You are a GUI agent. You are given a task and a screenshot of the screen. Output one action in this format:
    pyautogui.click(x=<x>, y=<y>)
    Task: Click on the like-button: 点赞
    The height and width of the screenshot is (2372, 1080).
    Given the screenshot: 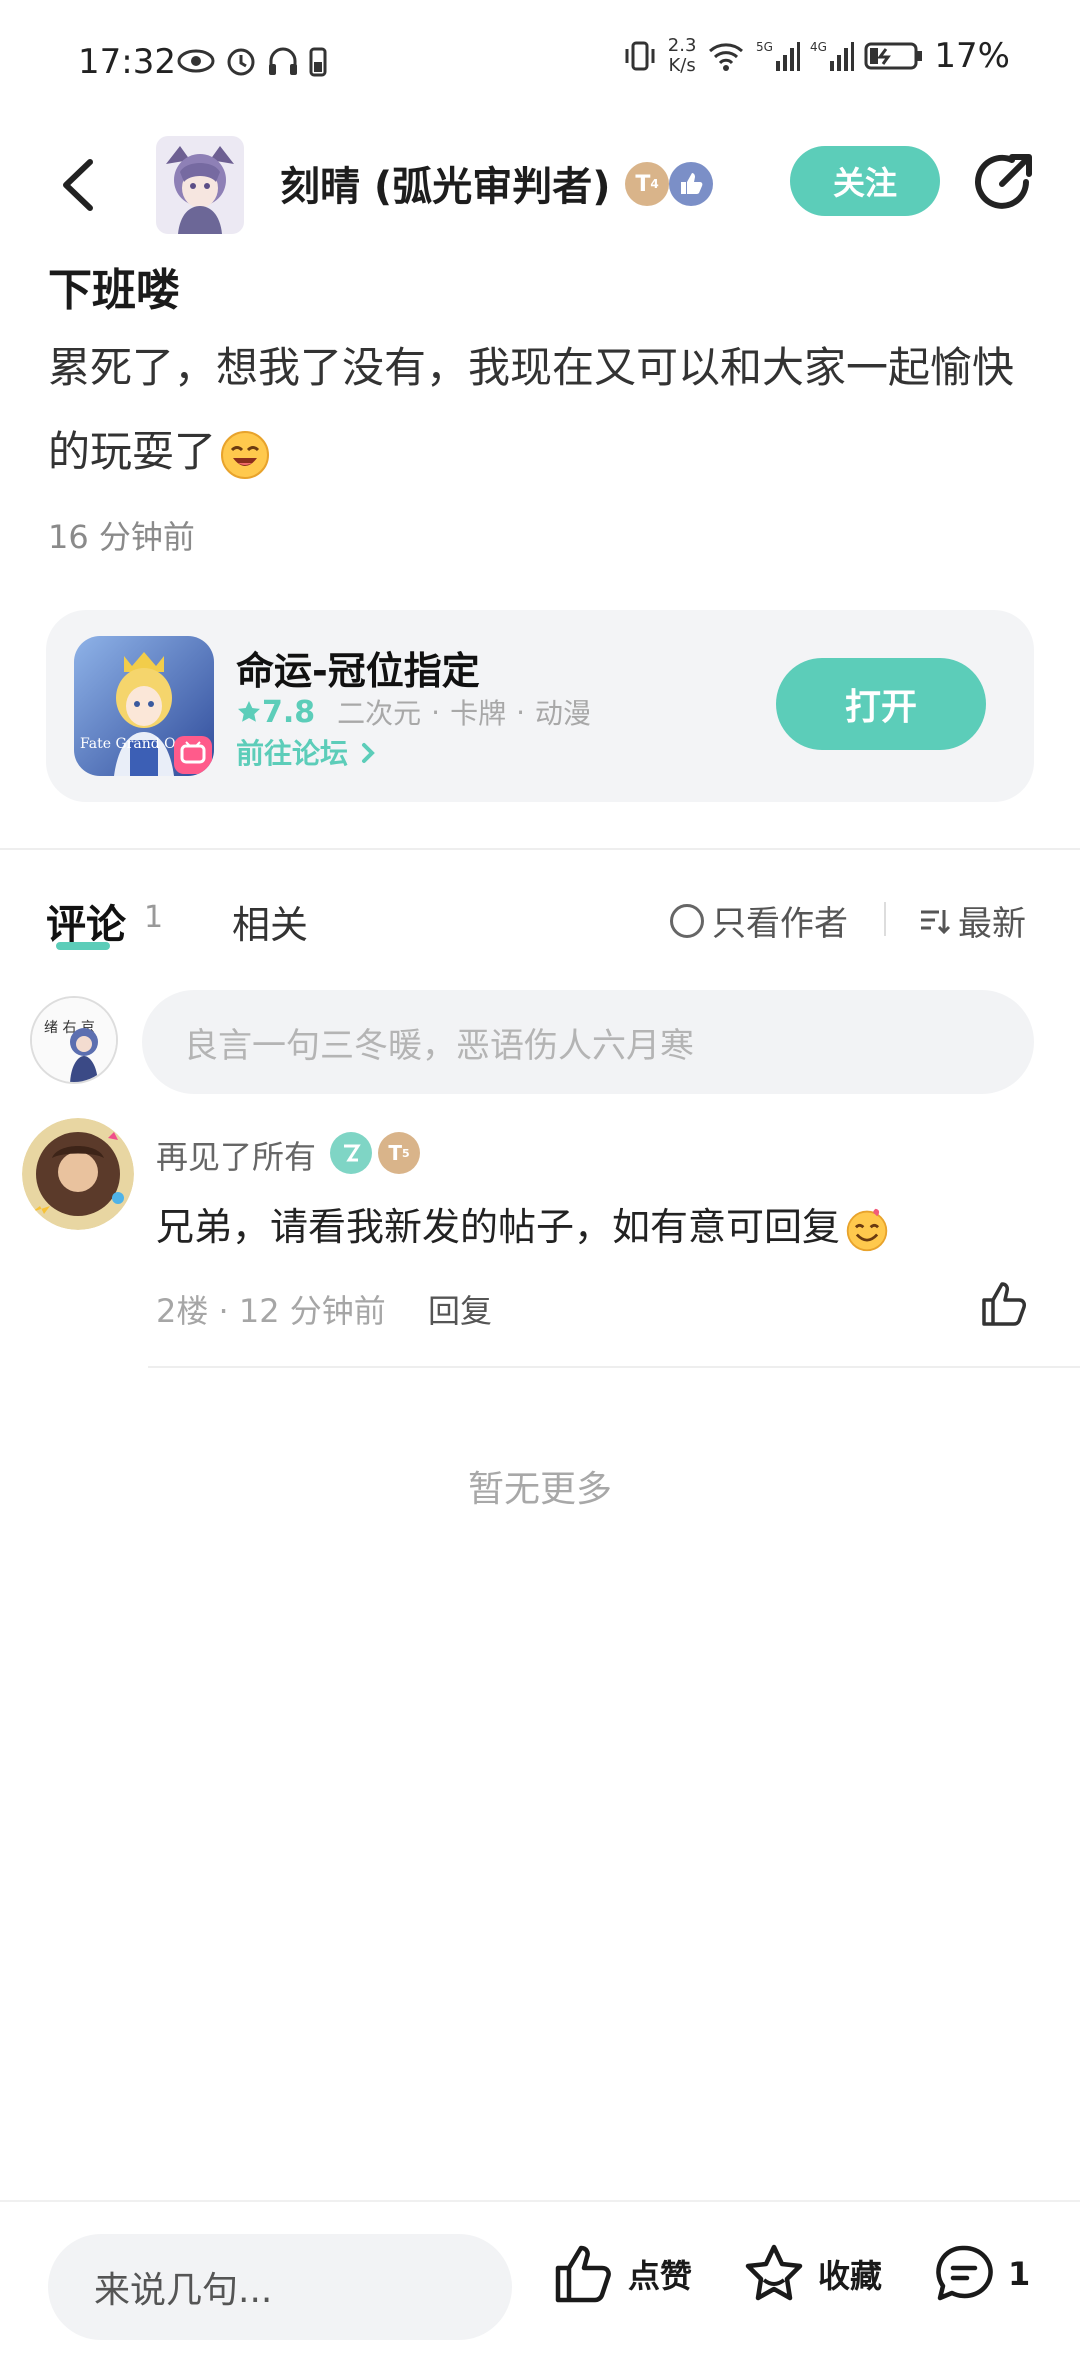 What is the action you would take?
    pyautogui.click(x=622, y=2274)
    